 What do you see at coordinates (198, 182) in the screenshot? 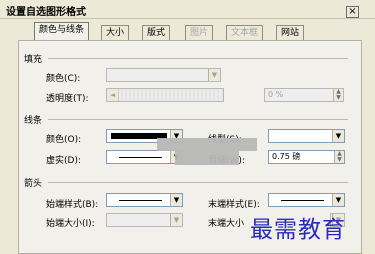
I see `arrows-divider` at bounding box center [198, 182].